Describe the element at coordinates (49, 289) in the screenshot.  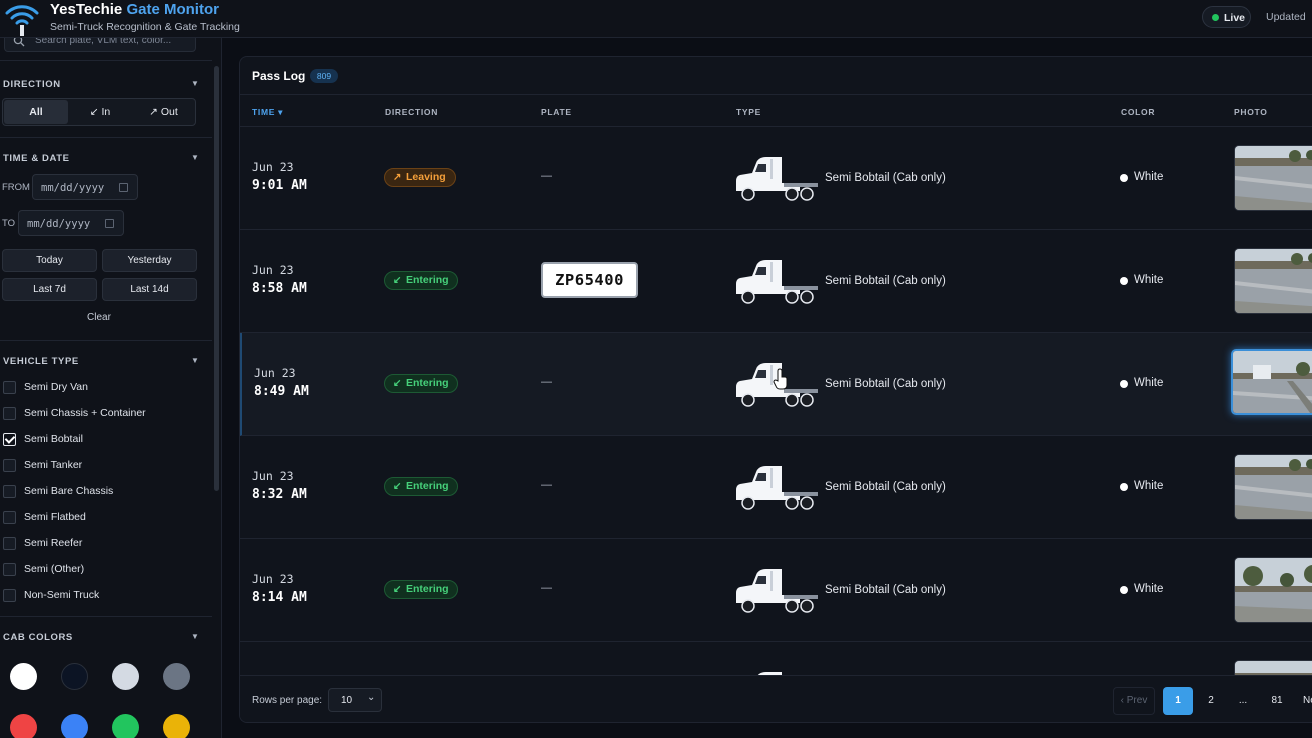
I see `last-7d-button: Last 7d` at that location.